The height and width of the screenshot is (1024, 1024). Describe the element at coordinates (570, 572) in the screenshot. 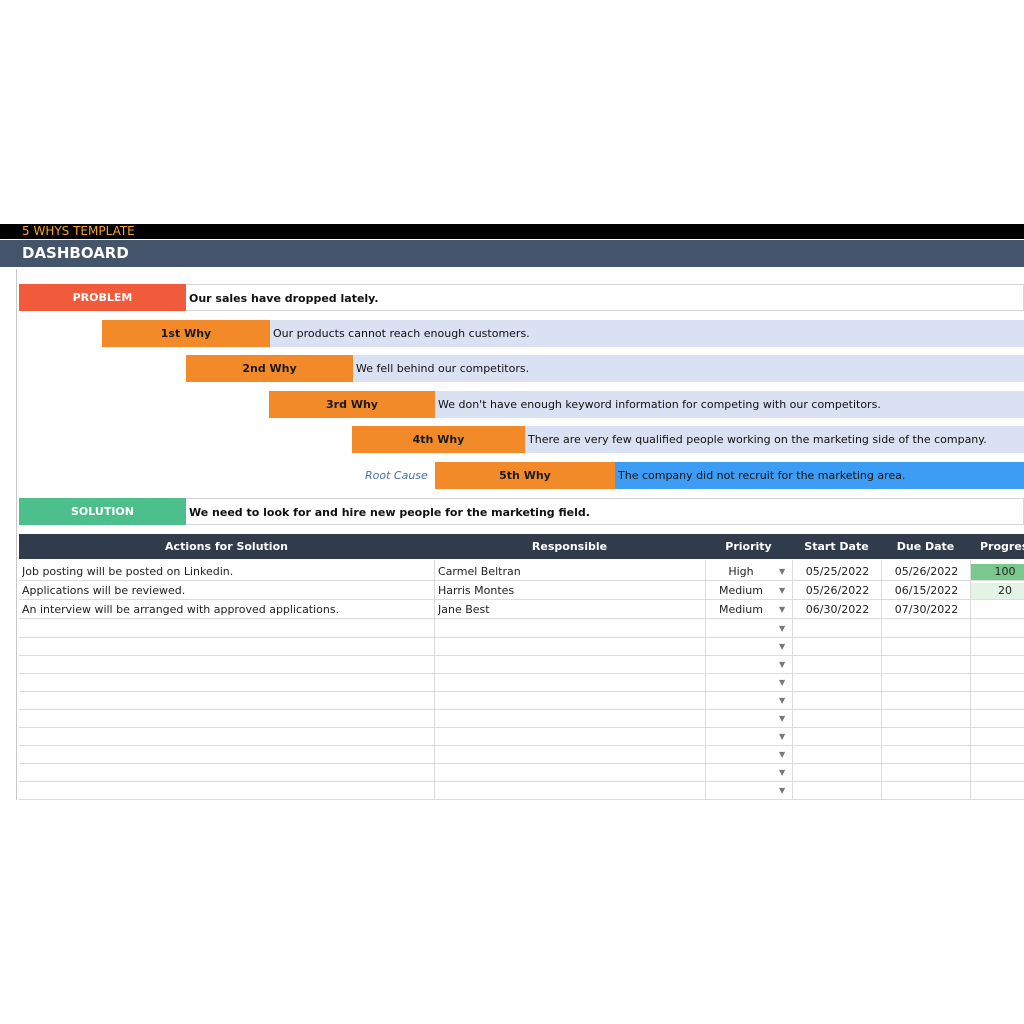

I see `responsible-cell: Carmel Beltran` at that location.